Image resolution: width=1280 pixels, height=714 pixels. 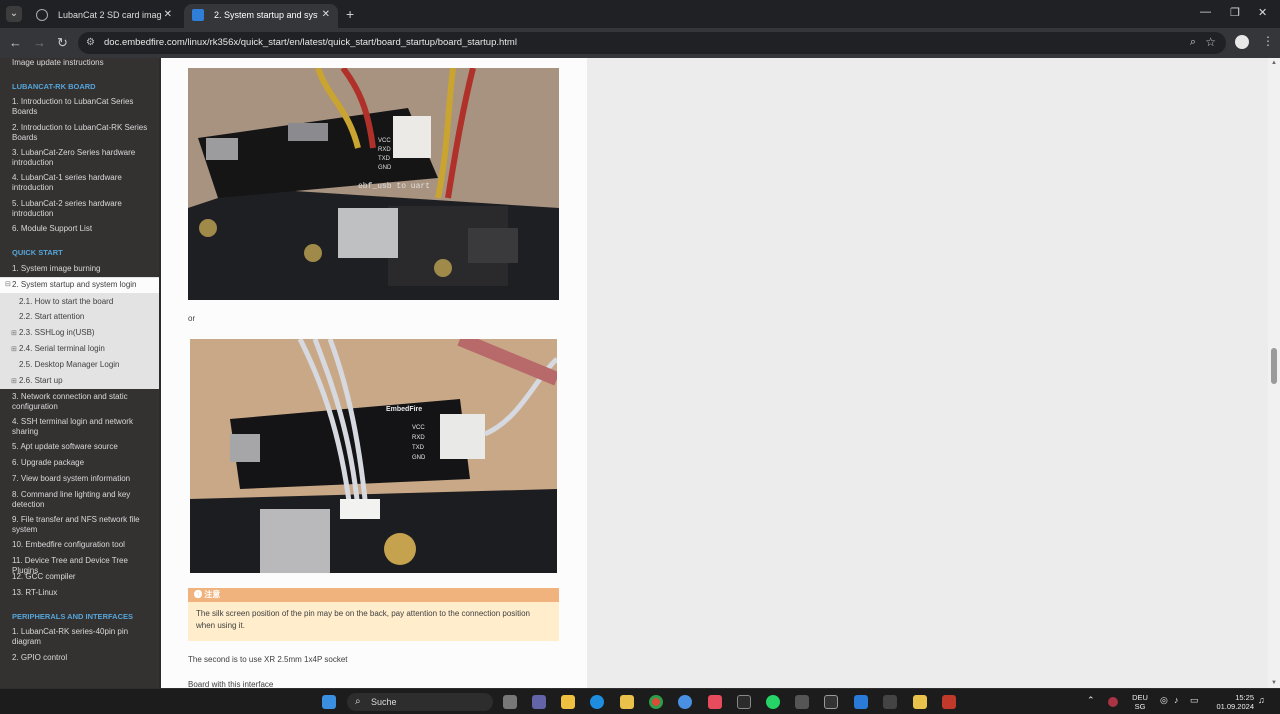 I want to click on scroll-down-icon: ▼, so click(x=1274, y=683).